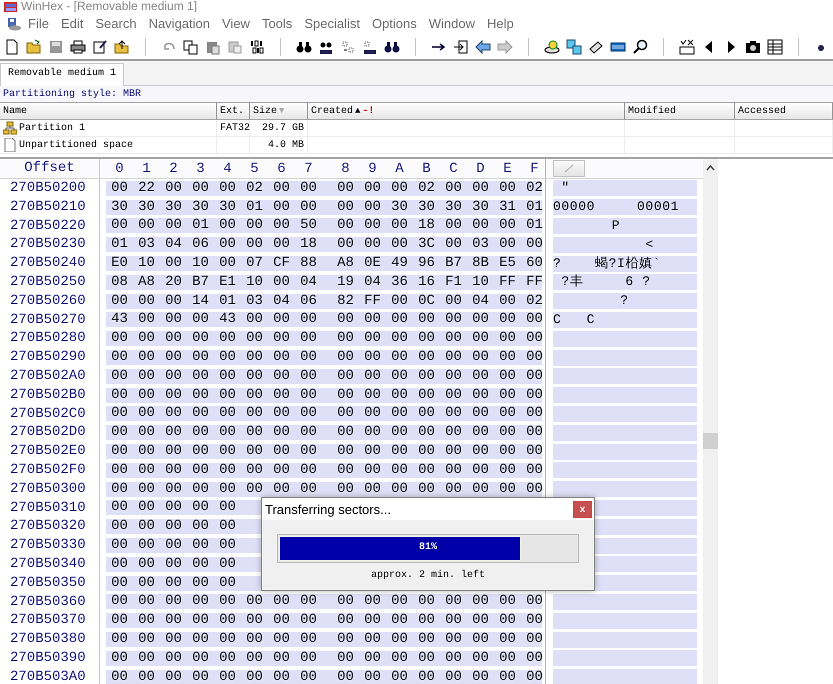 The height and width of the screenshot is (684, 833). What do you see at coordinates (179, 23) in the screenshot?
I see `menu-item: Navigation` at bounding box center [179, 23].